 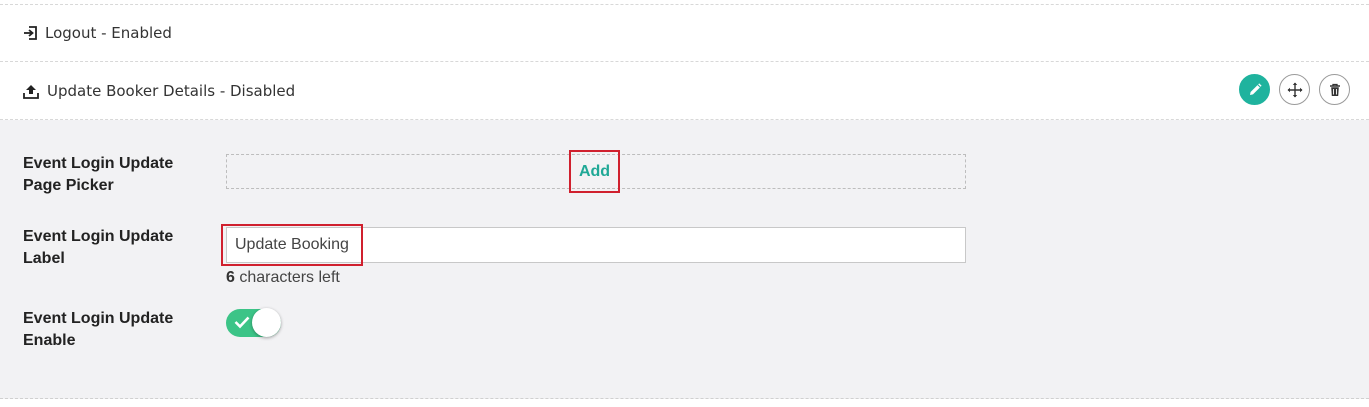 What do you see at coordinates (30, 33) in the screenshot?
I see `login-arrow-icon` at bounding box center [30, 33].